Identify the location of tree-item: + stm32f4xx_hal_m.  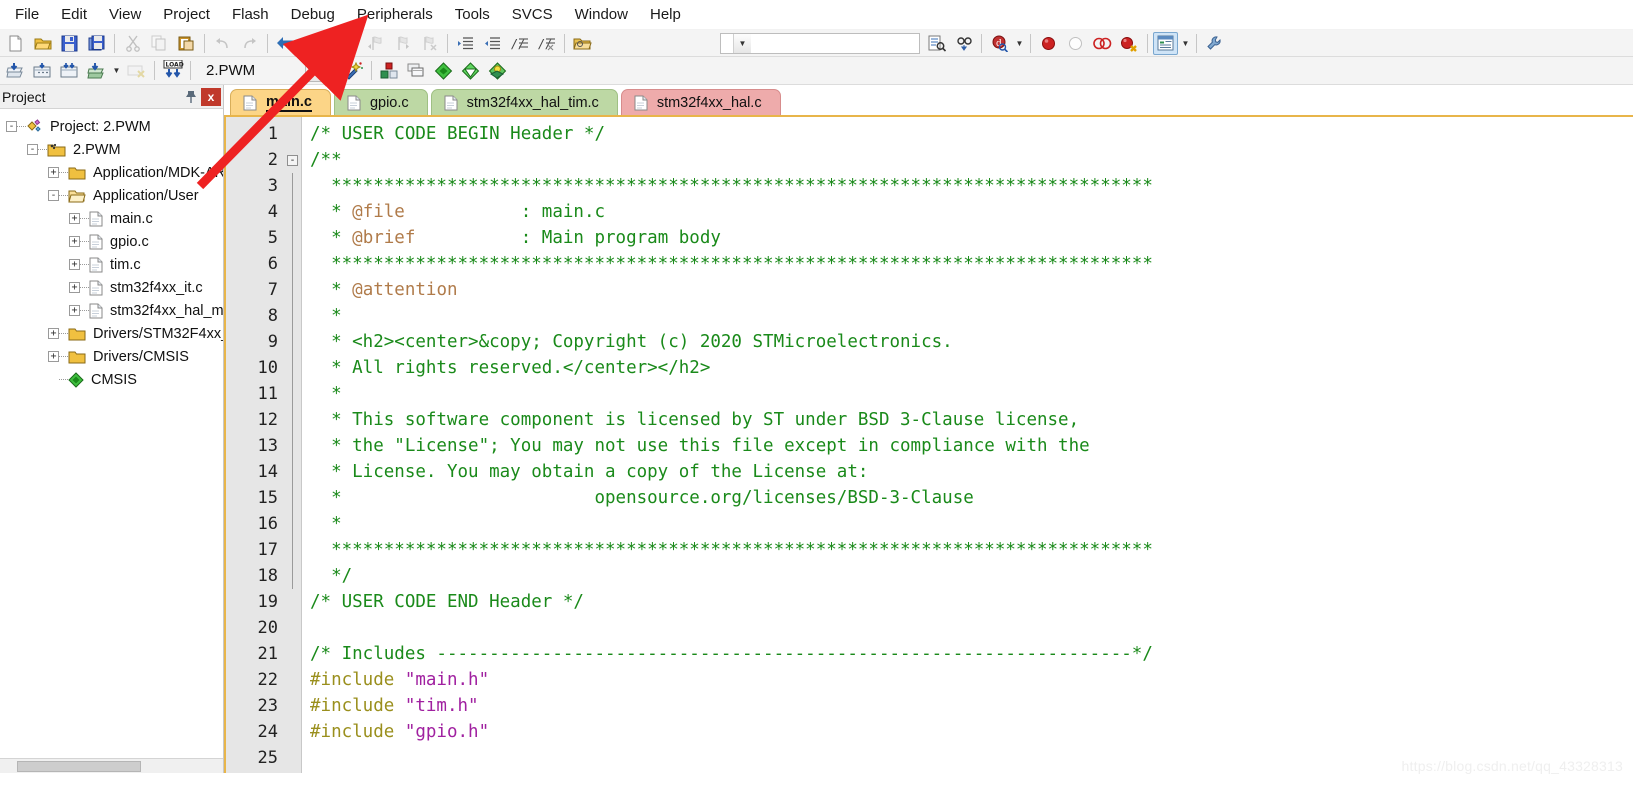
(111, 310).